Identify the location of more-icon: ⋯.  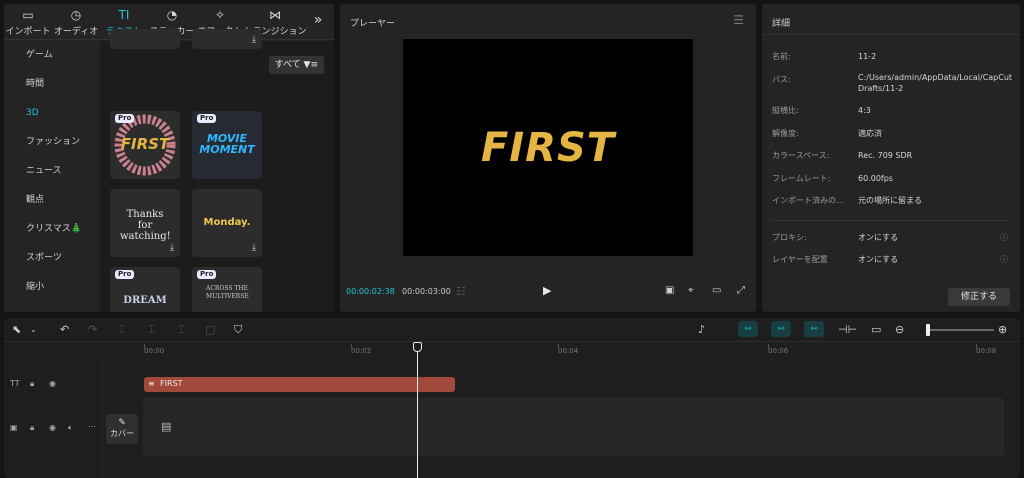
(92, 426).